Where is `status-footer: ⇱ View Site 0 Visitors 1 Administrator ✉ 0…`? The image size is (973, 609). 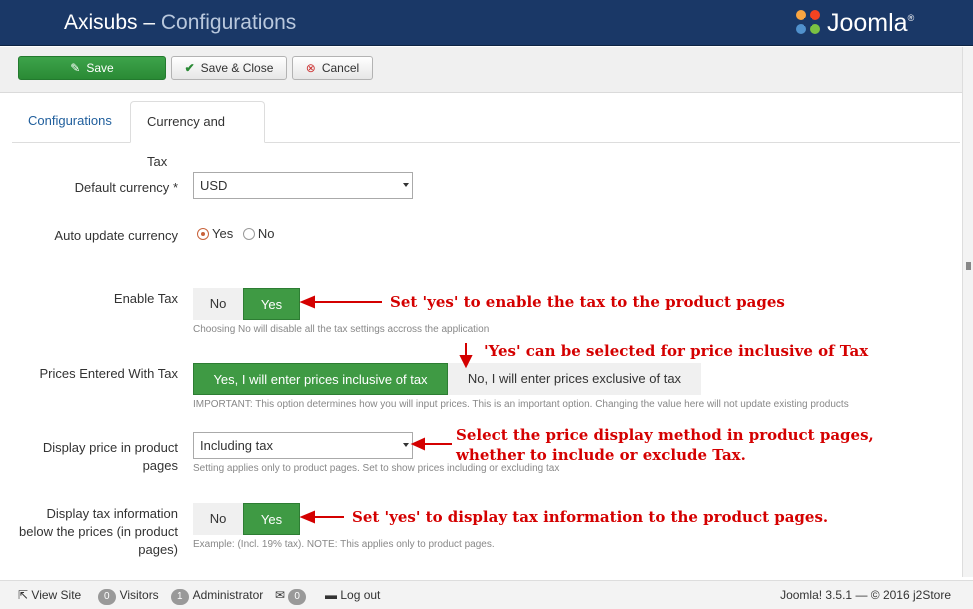 status-footer: ⇱ View Site 0 Visitors 1 Administrator ✉ 0… is located at coordinates (486, 594).